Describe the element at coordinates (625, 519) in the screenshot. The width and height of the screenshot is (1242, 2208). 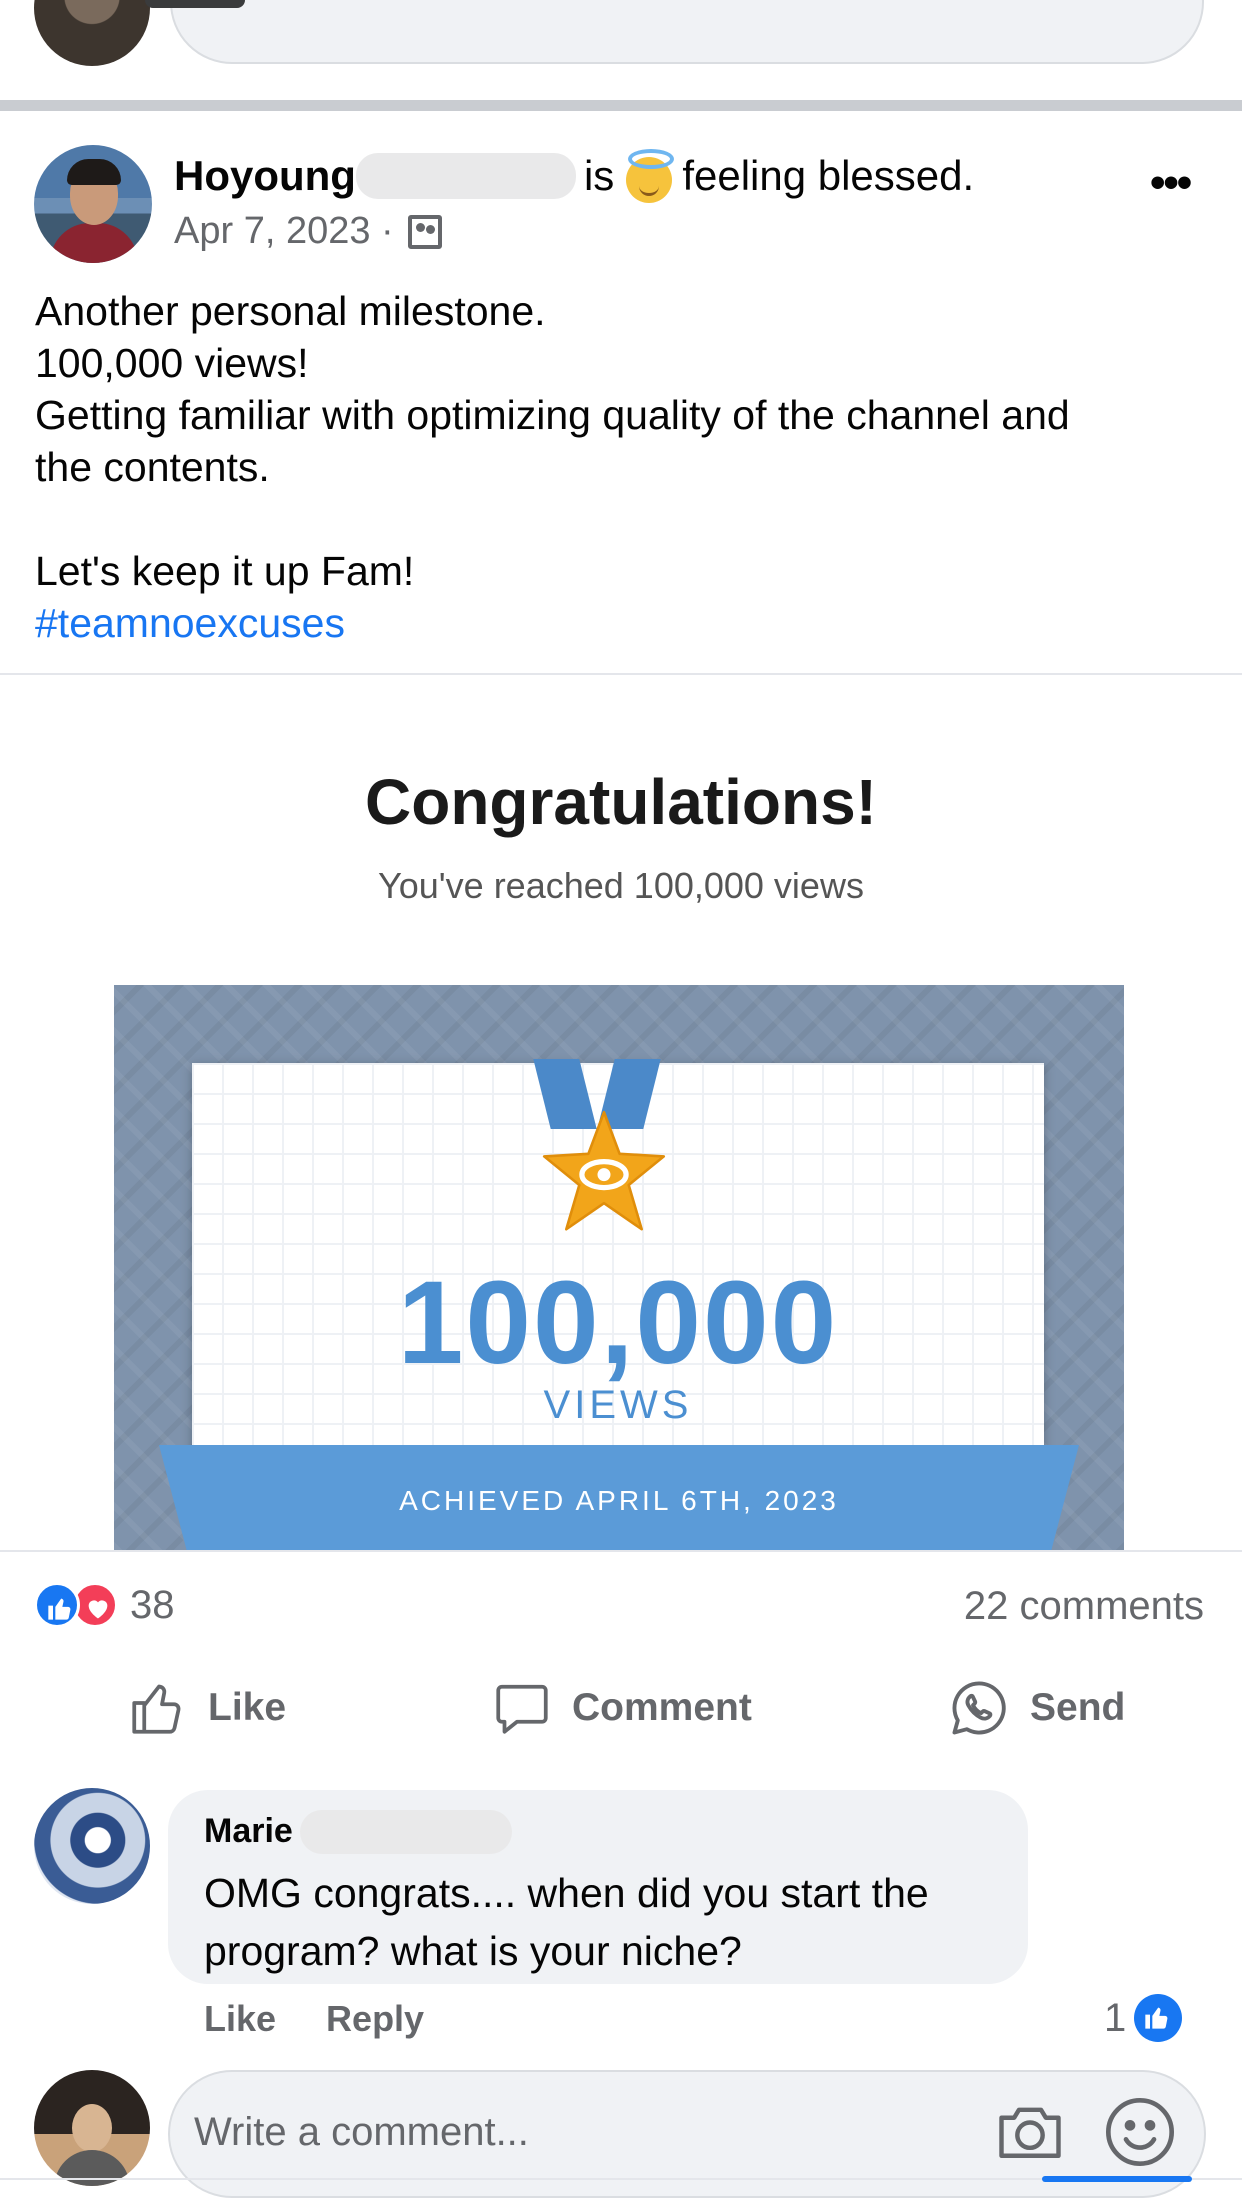
I see `post-text-blank-line` at that location.